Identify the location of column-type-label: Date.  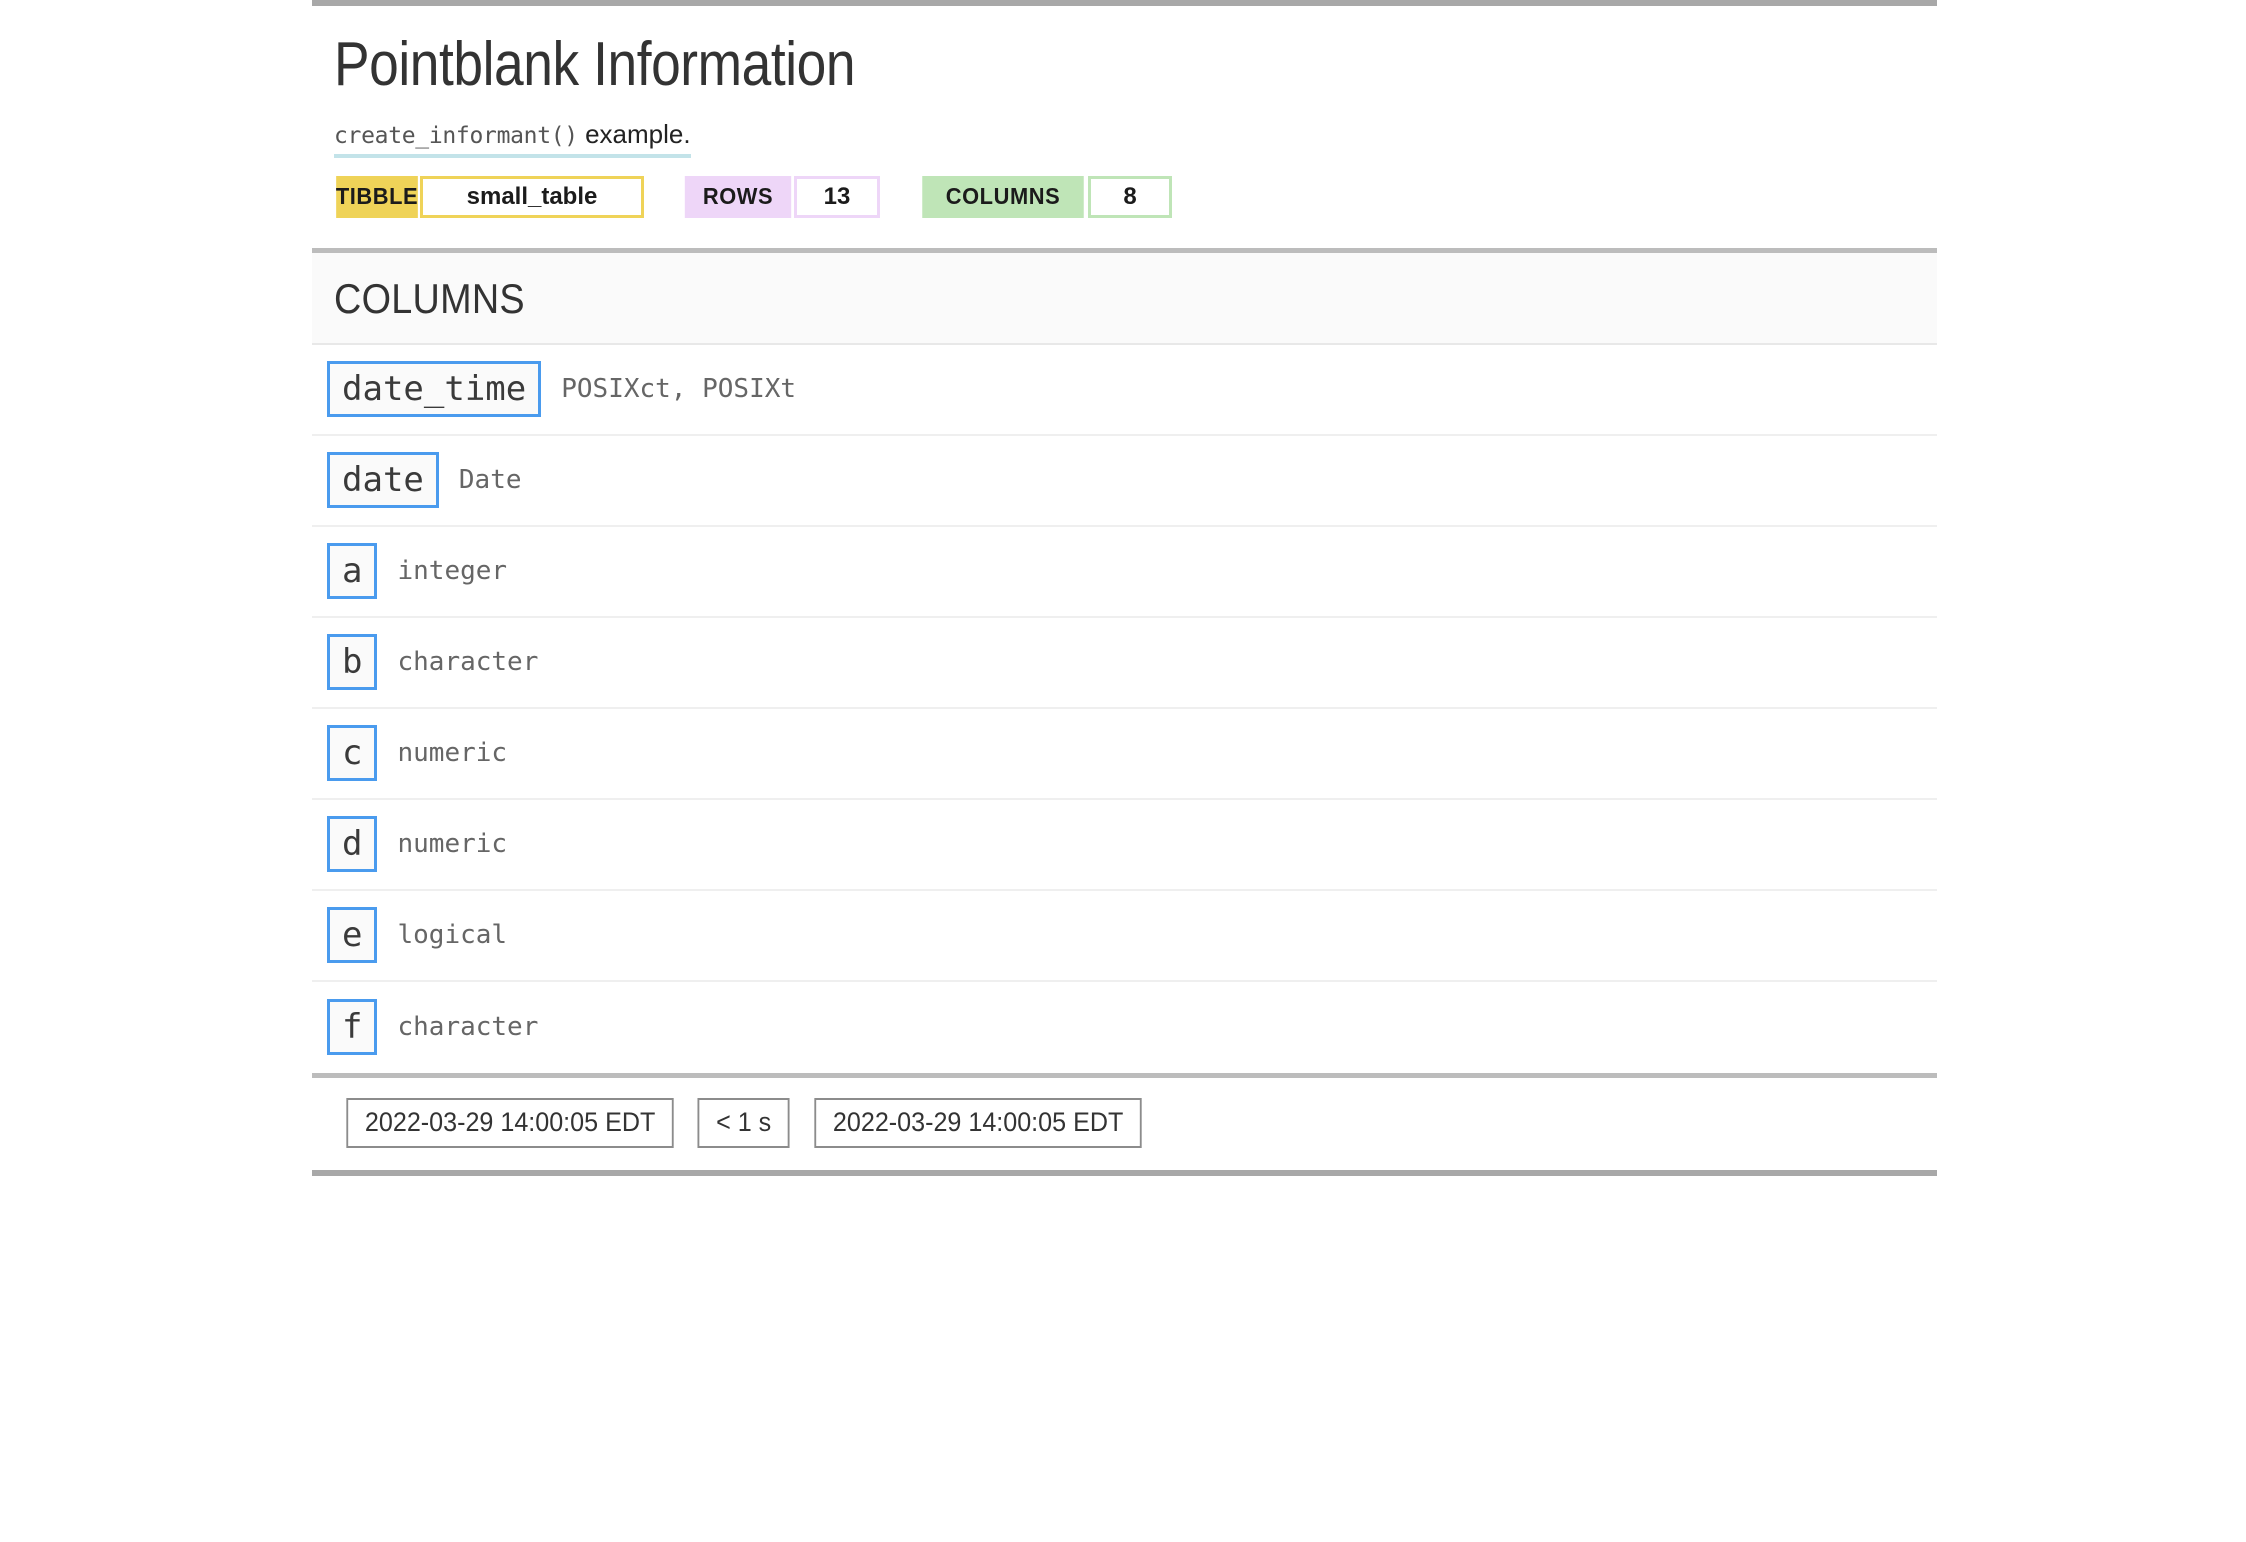
(490, 480).